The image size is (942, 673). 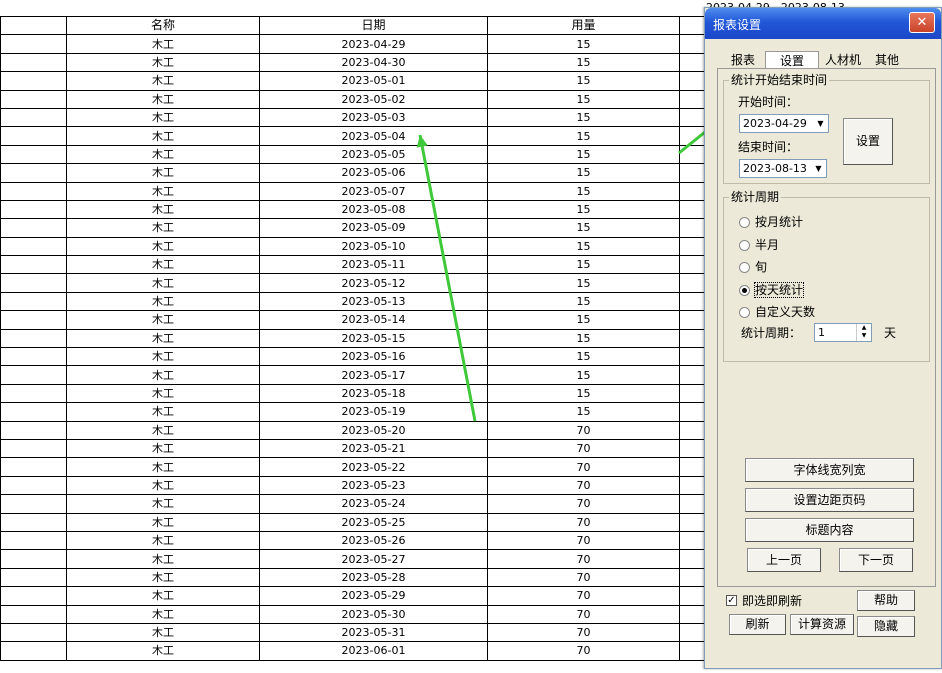 What do you see at coordinates (843, 60) in the screenshot?
I see `tab-resources: 人材机` at bounding box center [843, 60].